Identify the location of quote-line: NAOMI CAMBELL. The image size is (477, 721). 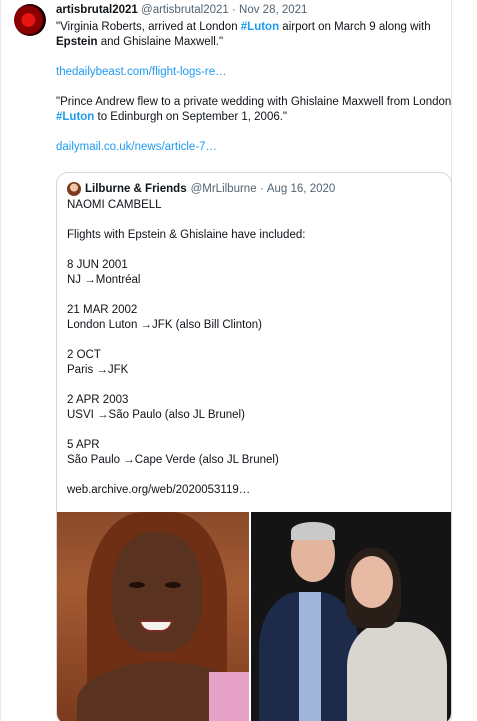
(114, 205).